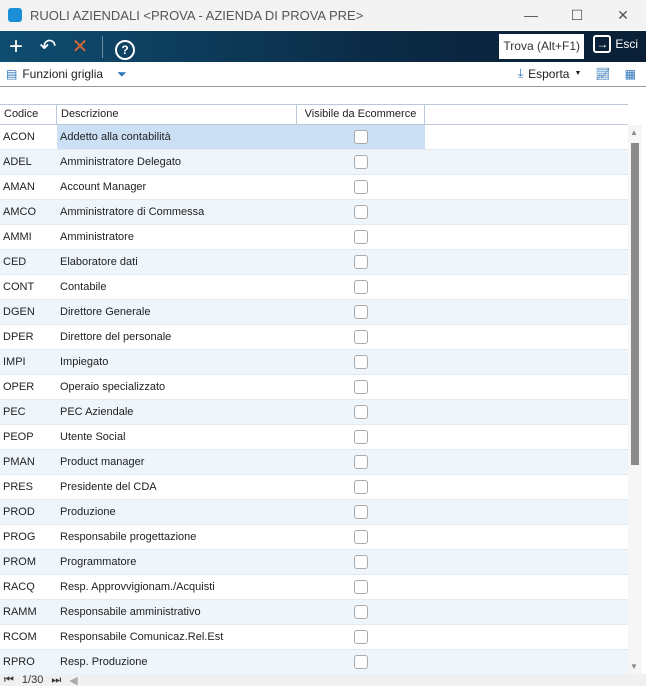 Image resolution: width=646 pixels, height=687 pixels. I want to click on column-header-descrizione: Descrizione, so click(177, 114).